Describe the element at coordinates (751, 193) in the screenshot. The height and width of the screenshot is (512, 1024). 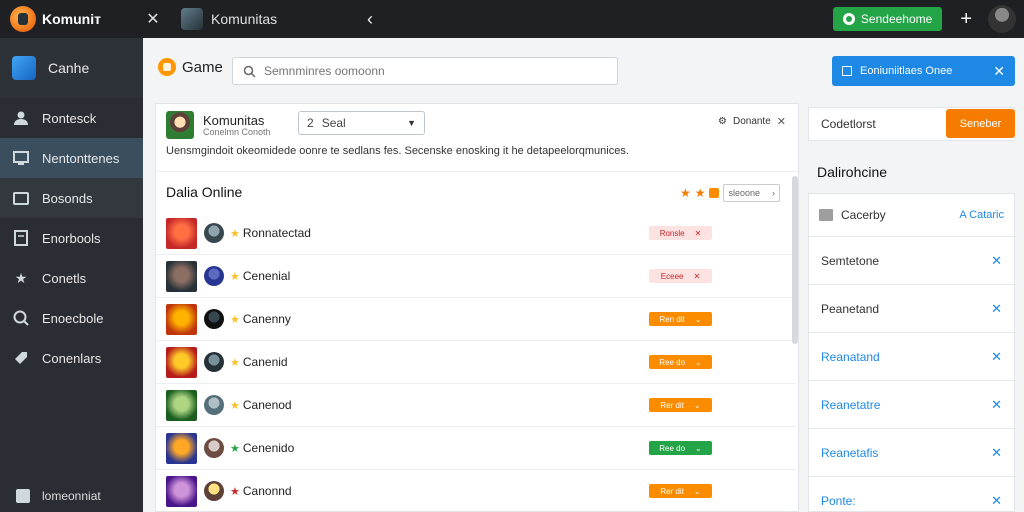
I see `sort-select: sleoone ›` at that location.